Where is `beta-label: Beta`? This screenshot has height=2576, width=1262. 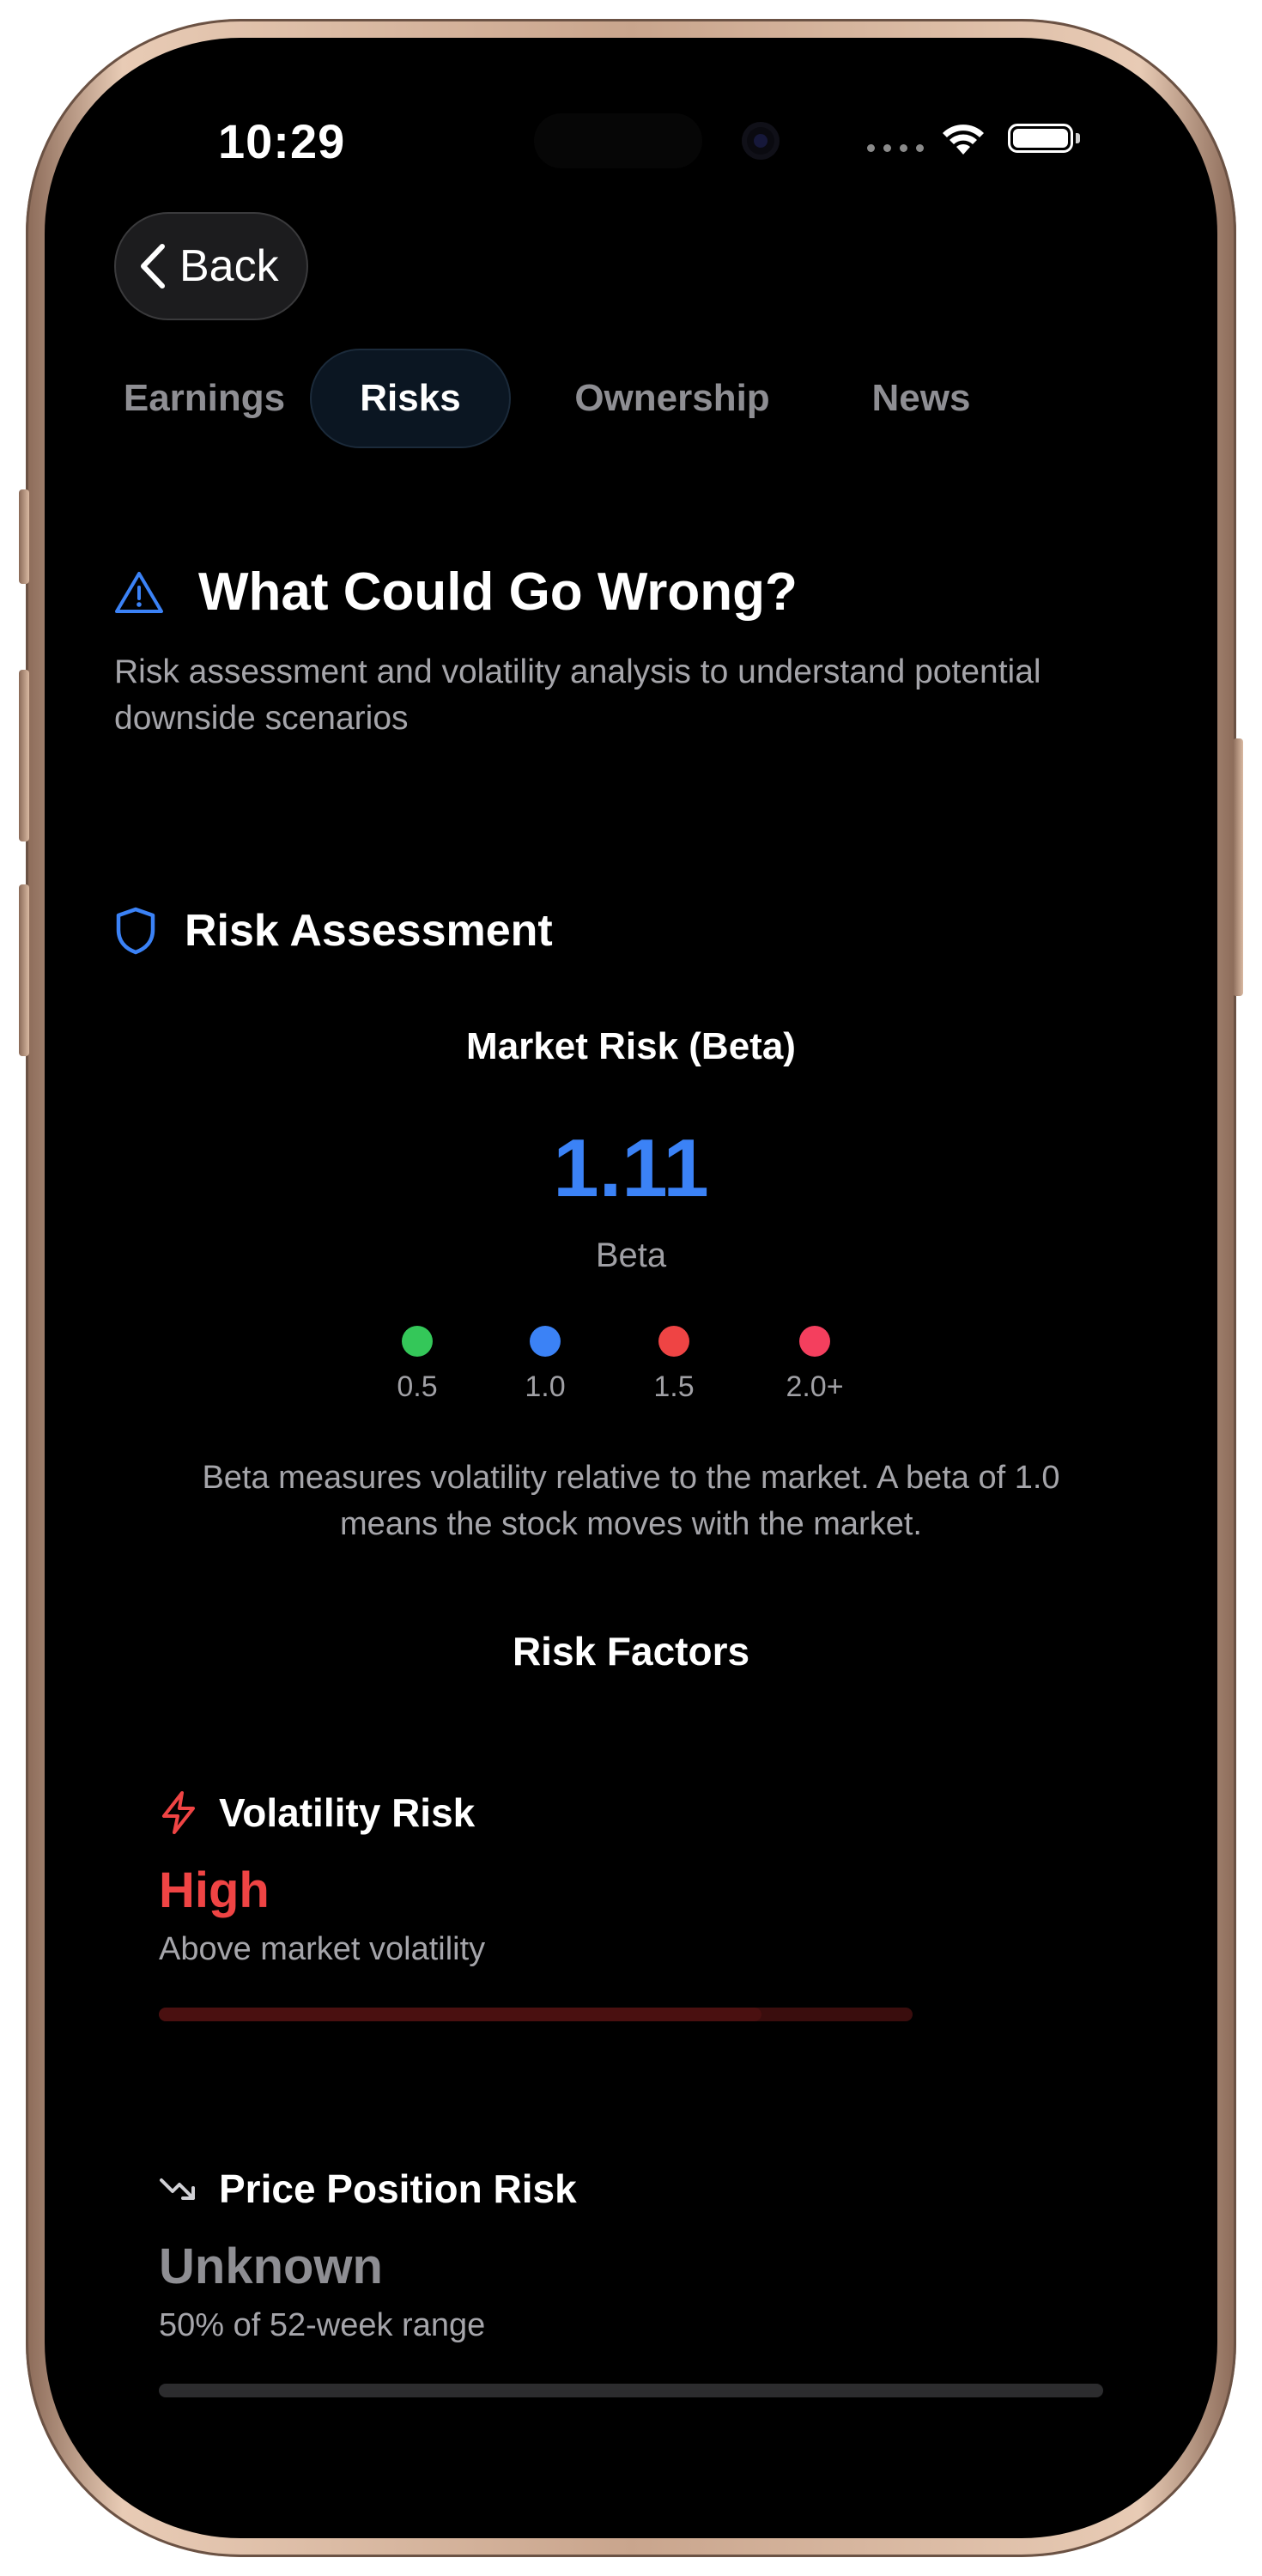 beta-label: Beta is located at coordinates (631, 1255).